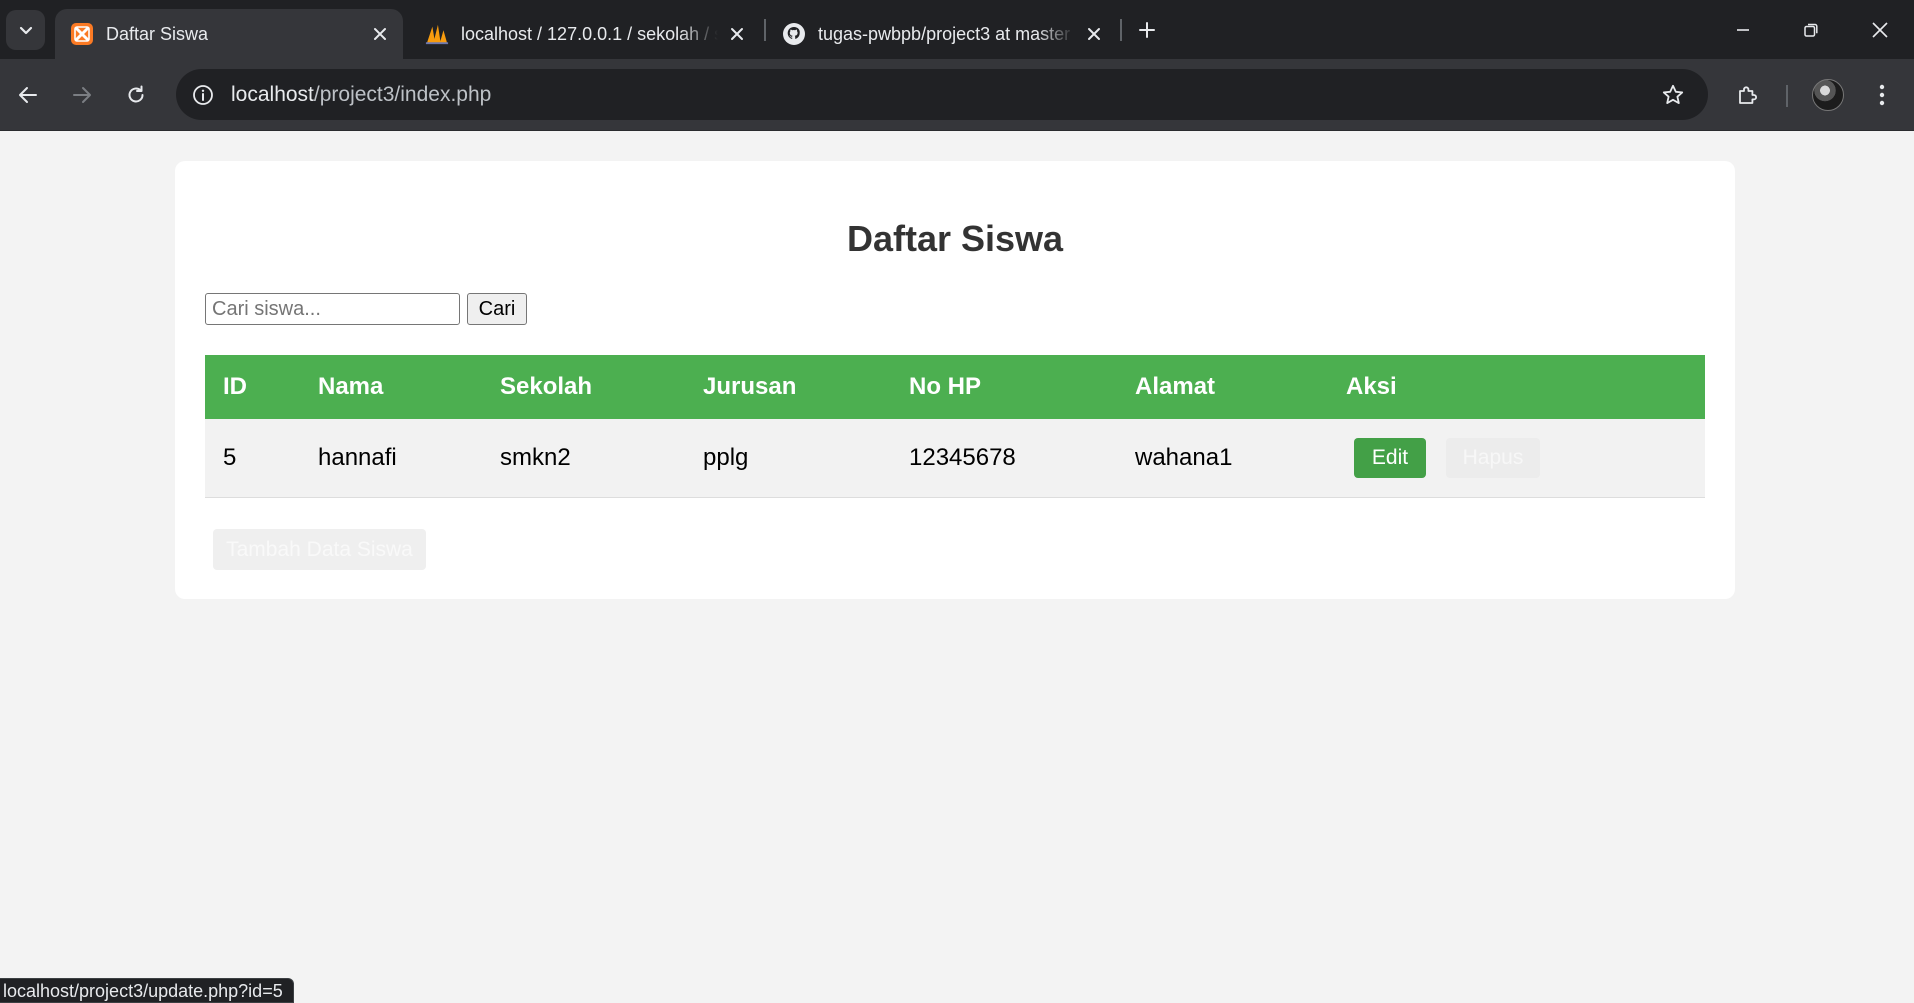 Image resolution: width=1914 pixels, height=1003 pixels. Describe the element at coordinates (589, 33) in the screenshot. I see `tab-title: localhost / 127.0.0.1 / sekolah / s` at that location.